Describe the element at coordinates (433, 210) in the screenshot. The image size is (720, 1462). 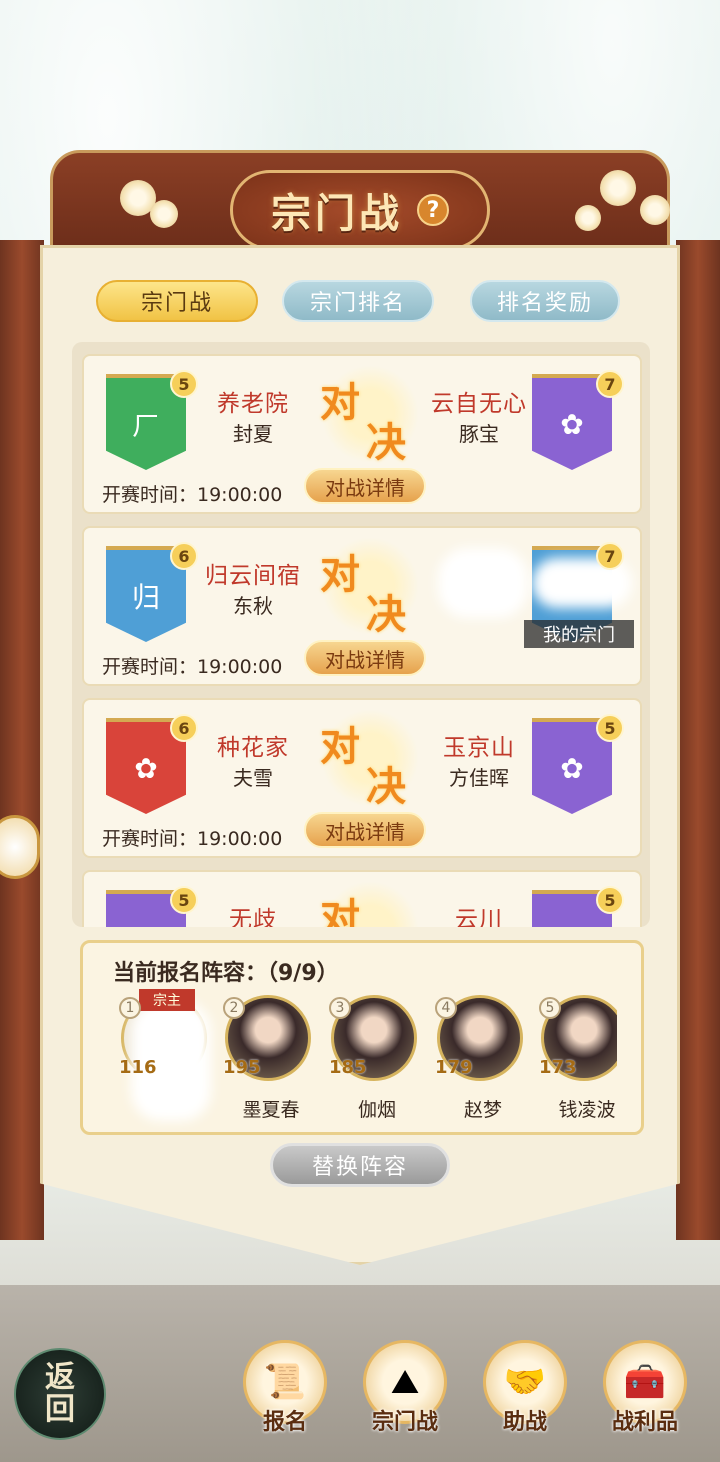
I see `help-icon: ?` at that location.